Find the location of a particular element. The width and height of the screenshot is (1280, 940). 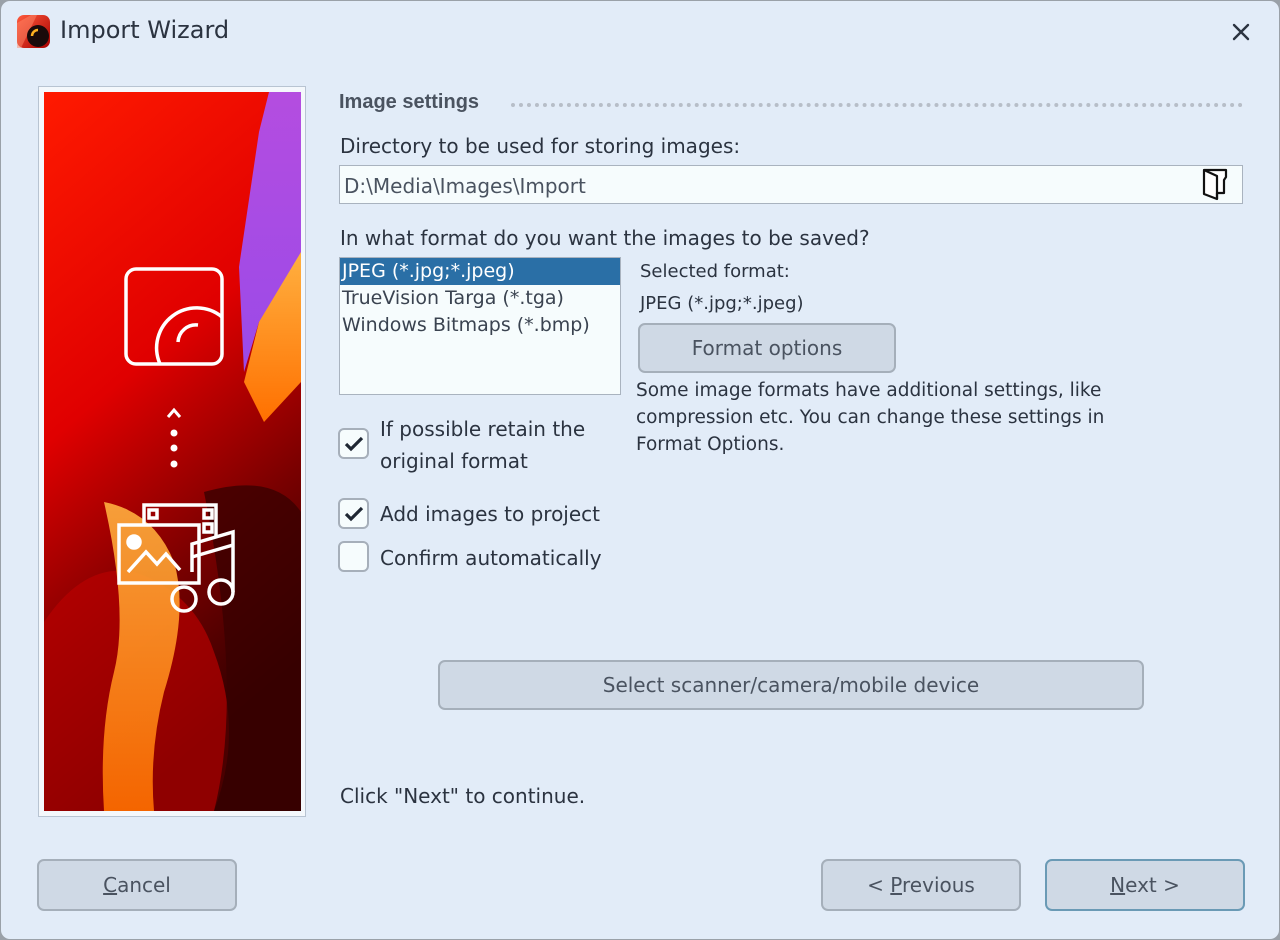

selected-format-value: JPEG (*.jpg;*.jpeg) is located at coordinates (722, 303).